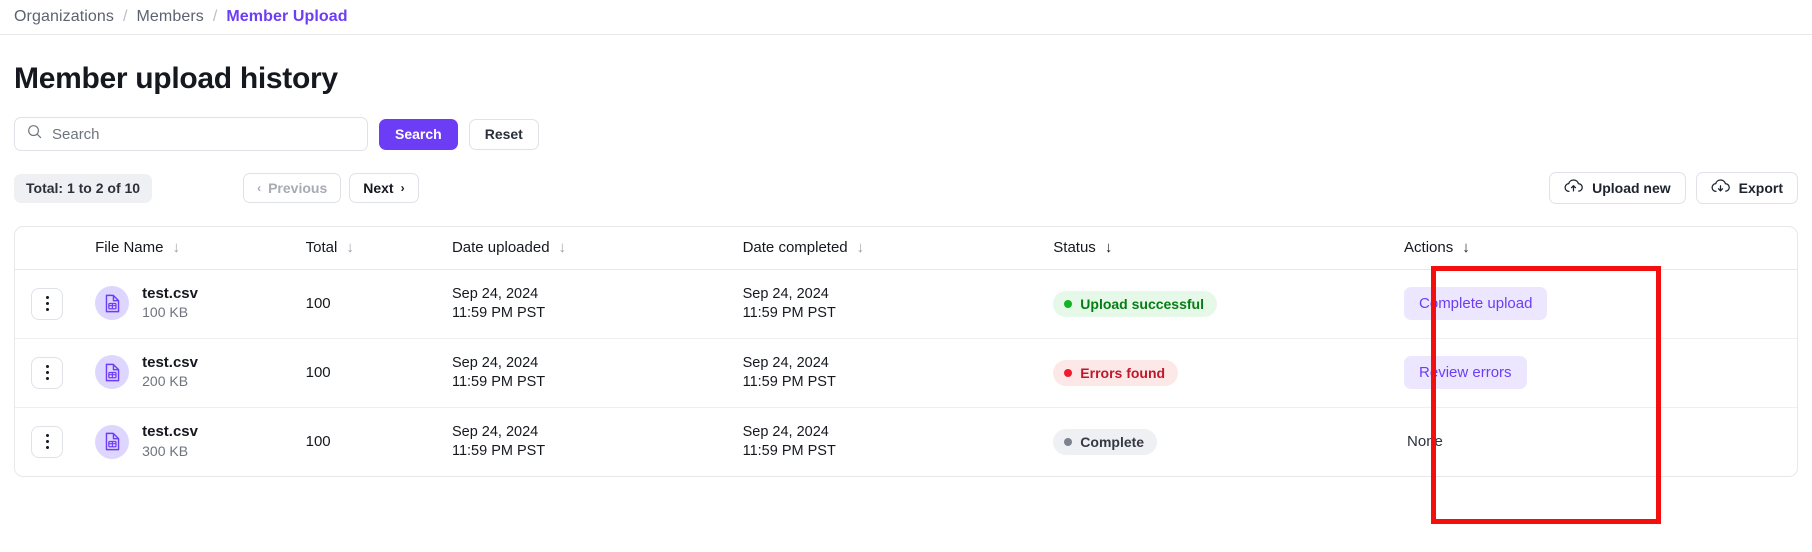 The width and height of the screenshot is (1812, 552). I want to click on breadcrumb-item-member-upload: Member Upload, so click(286, 17).